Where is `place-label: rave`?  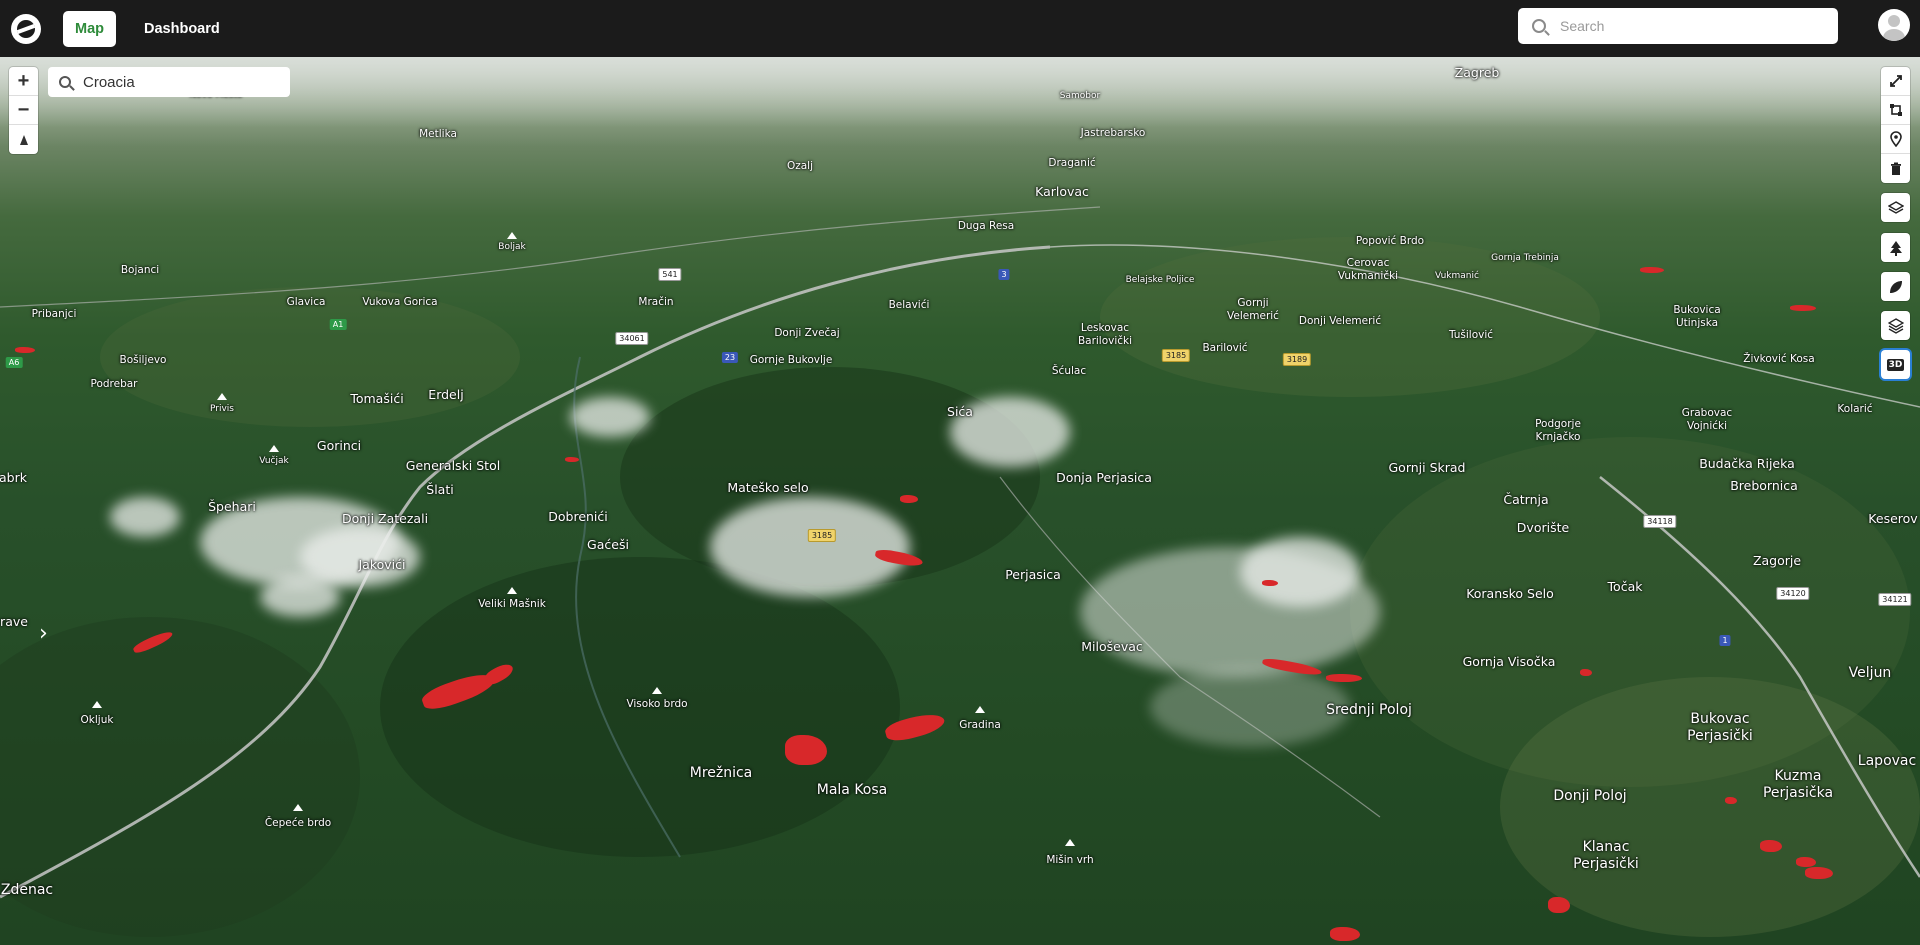
place-label: rave is located at coordinates (14, 621).